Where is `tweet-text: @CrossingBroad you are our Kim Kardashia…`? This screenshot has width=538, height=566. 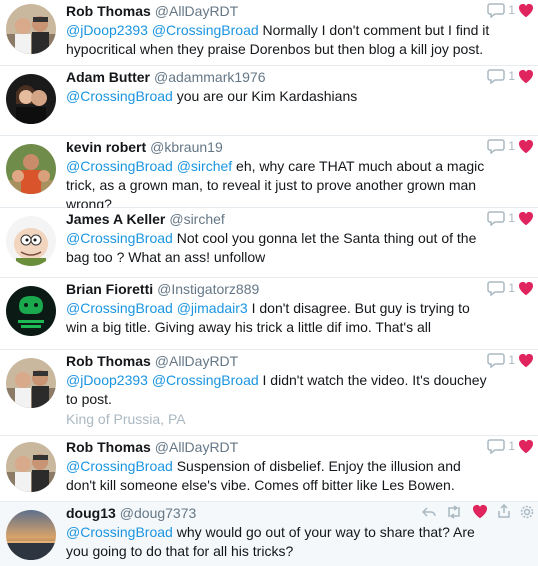
tweet-text: @CrossingBroad you are our Kim Kardashia… is located at coordinates (278, 96).